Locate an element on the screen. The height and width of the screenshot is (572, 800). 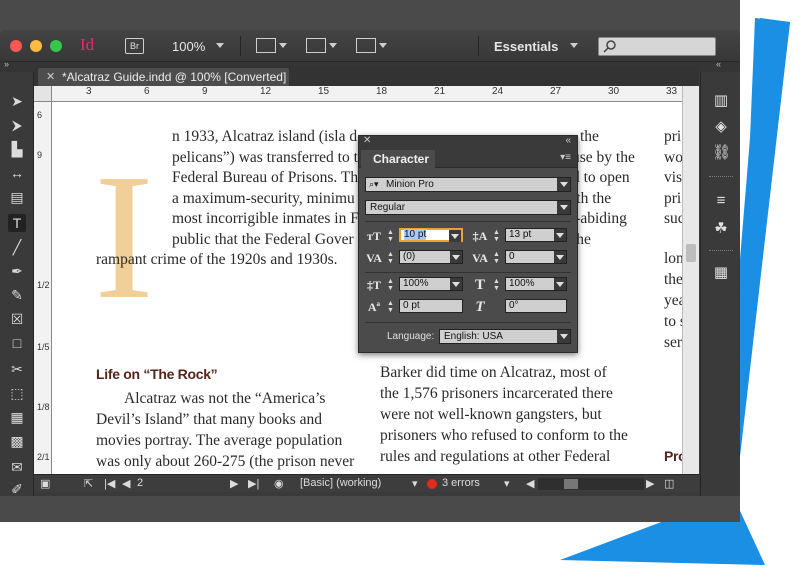
pen-tool-icon: ✒ is located at coordinates (17, 271).